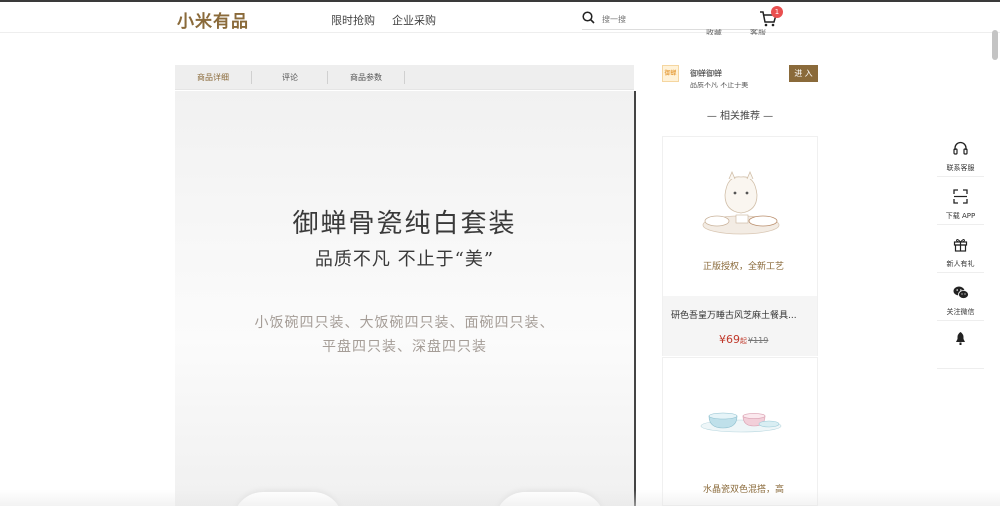 This screenshot has height=506, width=1000. Describe the element at coordinates (961, 292) in the screenshot. I see `wechat-icon` at that location.